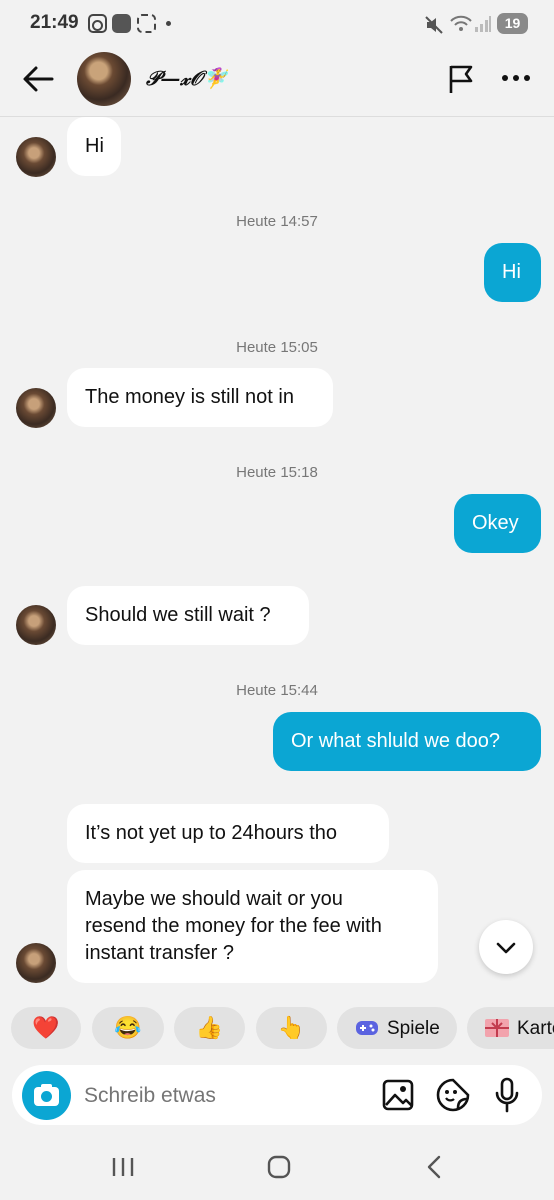 The width and height of the screenshot is (554, 1200). I want to click on message-incoming: Hi, so click(94, 146).